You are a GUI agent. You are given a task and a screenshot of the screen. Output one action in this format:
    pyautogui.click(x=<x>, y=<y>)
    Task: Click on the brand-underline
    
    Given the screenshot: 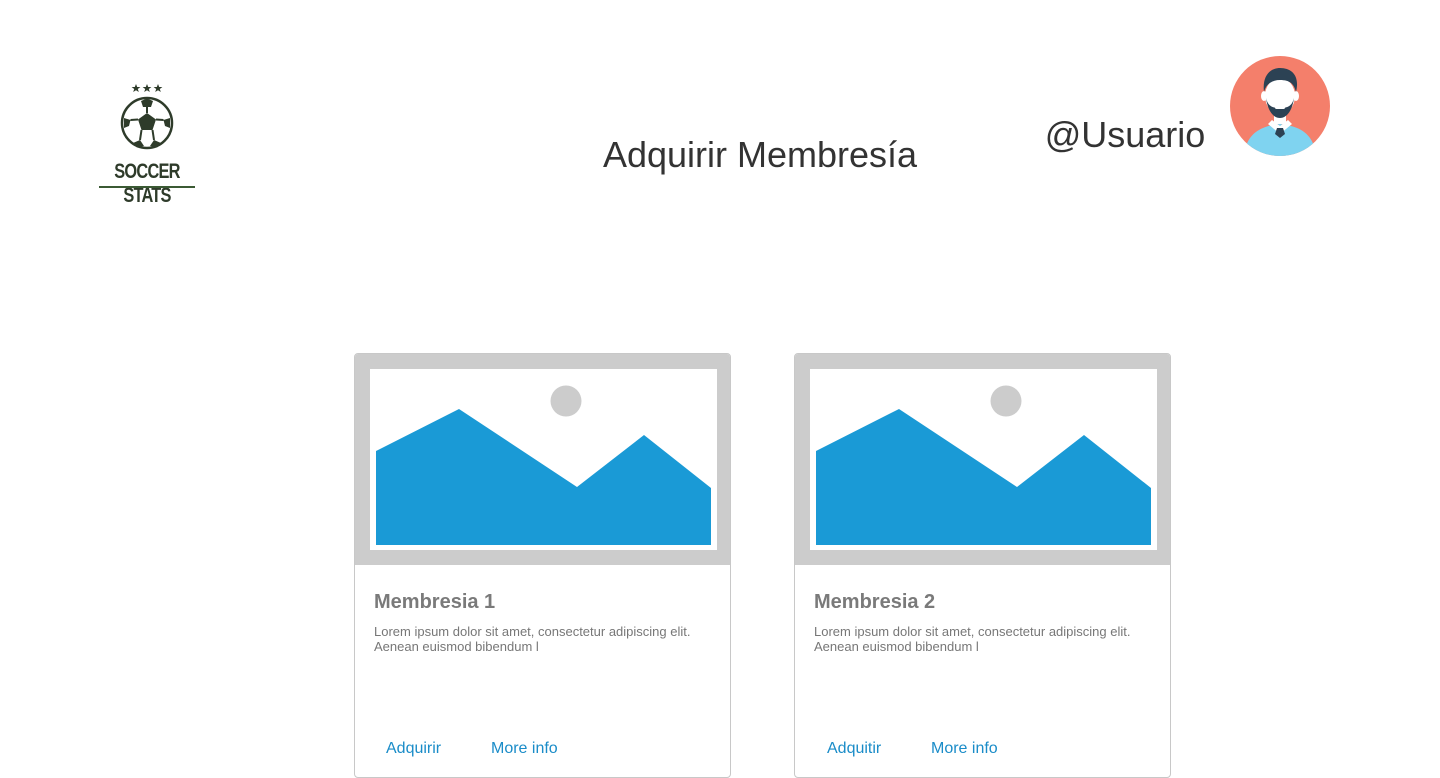 What is the action you would take?
    pyautogui.click(x=147, y=187)
    